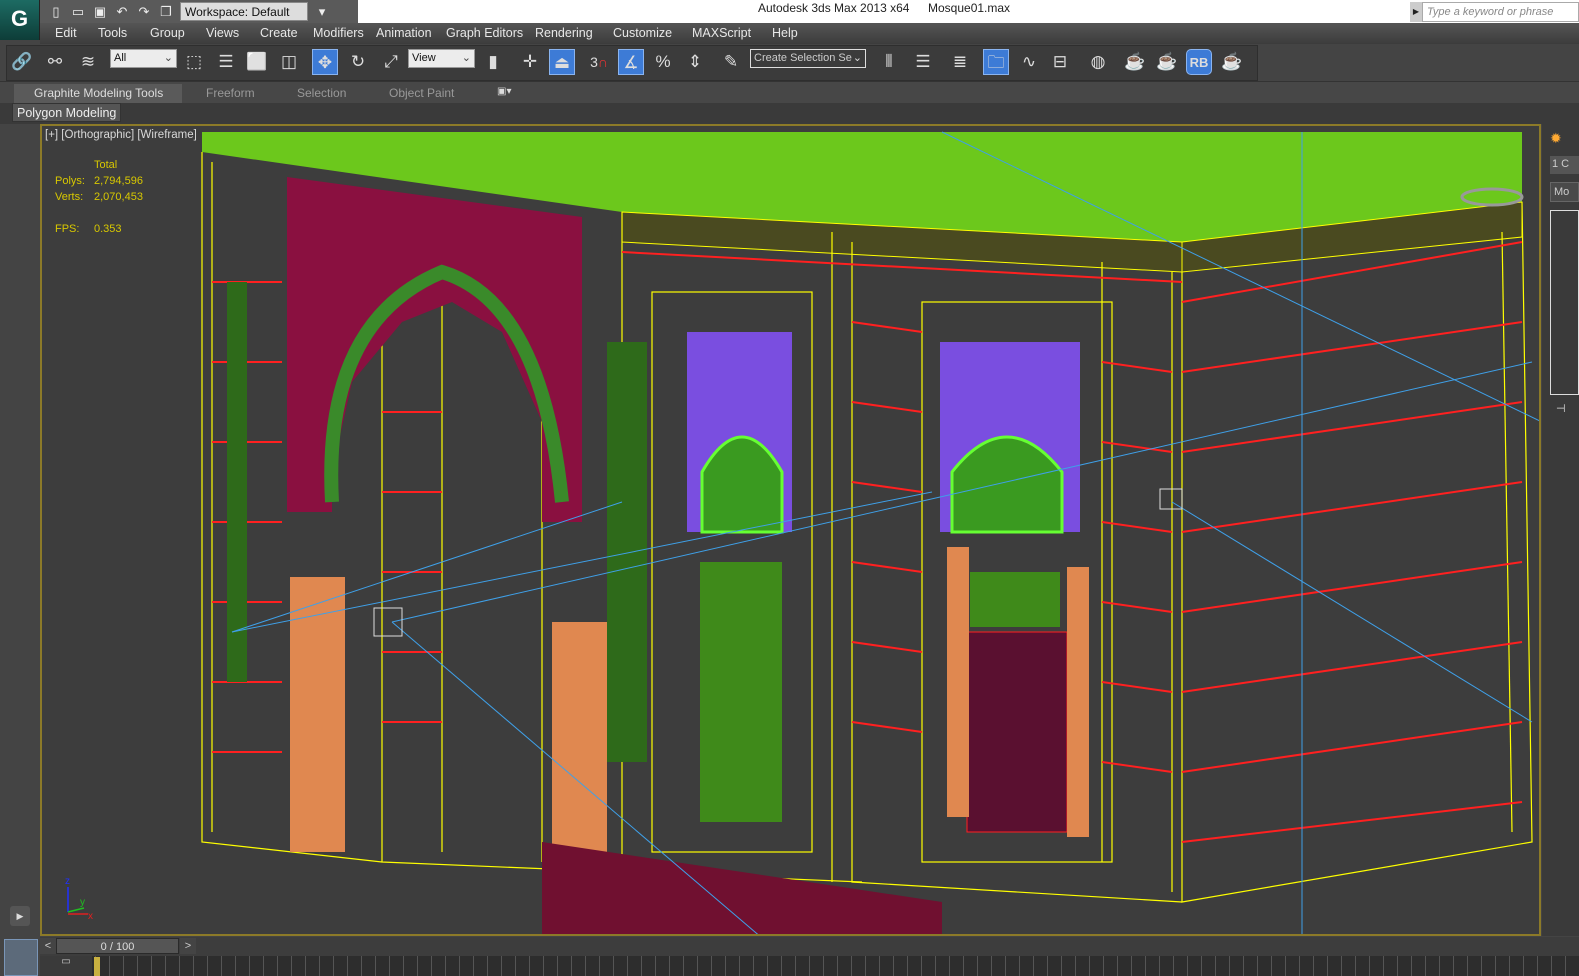 This screenshot has width=1579, height=976. Describe the element at coordinates (67, 112) in the screenshot. I see `panel-polygon-modeling: Polygon Modeling` at that location.